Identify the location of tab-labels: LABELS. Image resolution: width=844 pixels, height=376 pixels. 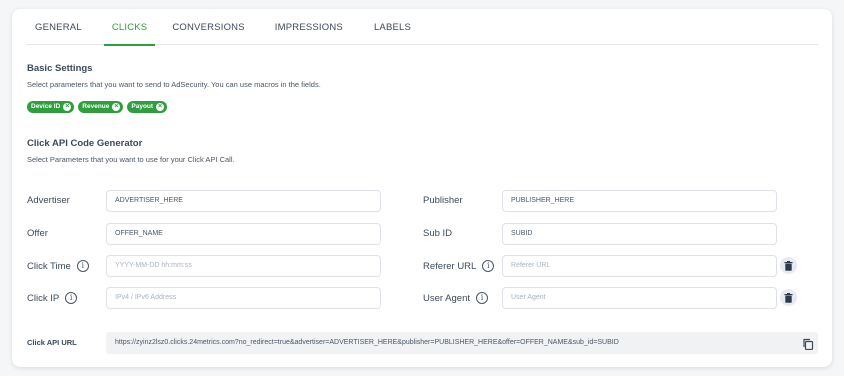
(392, 27).